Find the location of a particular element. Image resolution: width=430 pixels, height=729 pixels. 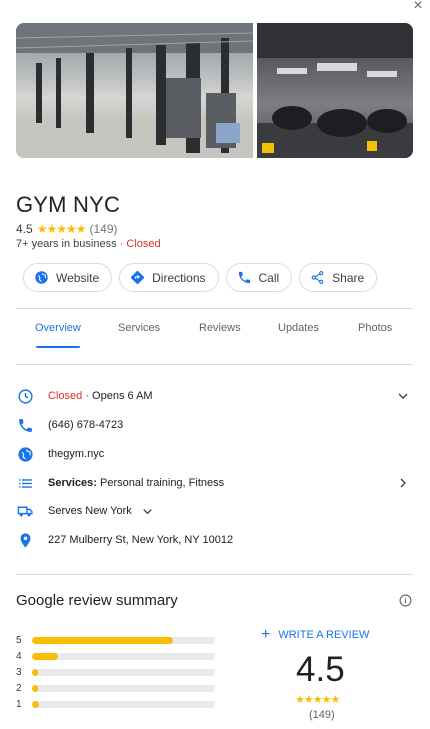

action-buttons: Website Directions Call Share is located at coordinates (200, 277).